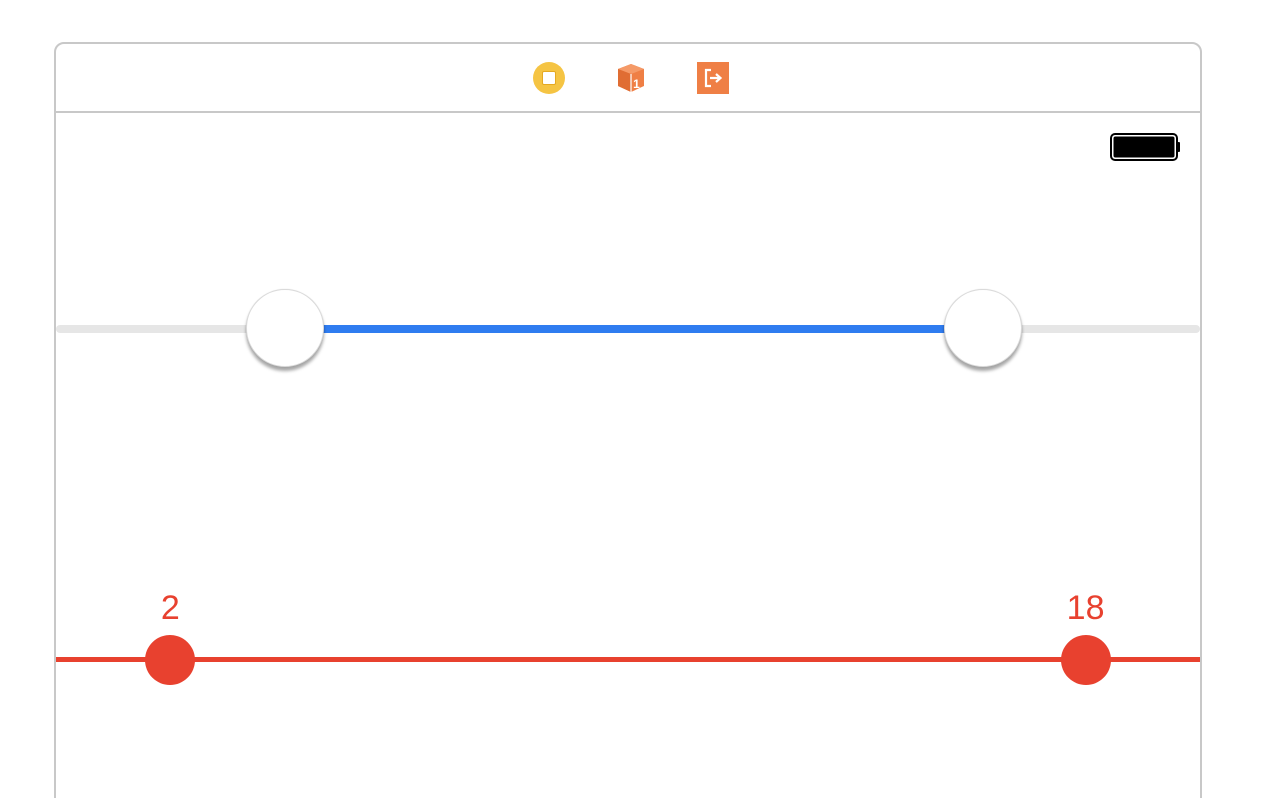 The height and width of the screenshot is (798, 1274). I want to click on range-slider-lower-thumb, so click(284, 328).